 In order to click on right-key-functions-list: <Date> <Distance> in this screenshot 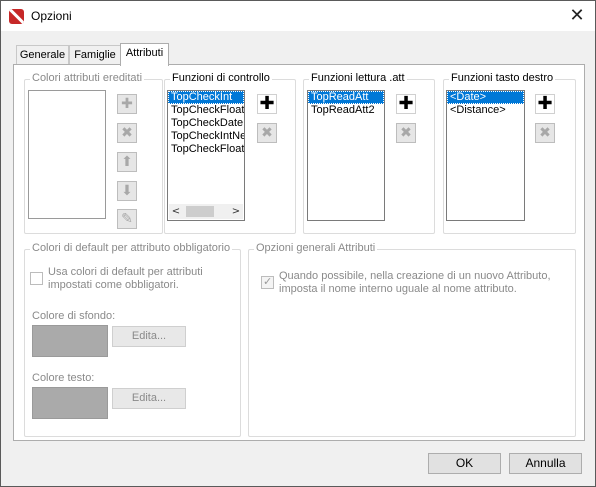, I will do `click(485, 155)`.